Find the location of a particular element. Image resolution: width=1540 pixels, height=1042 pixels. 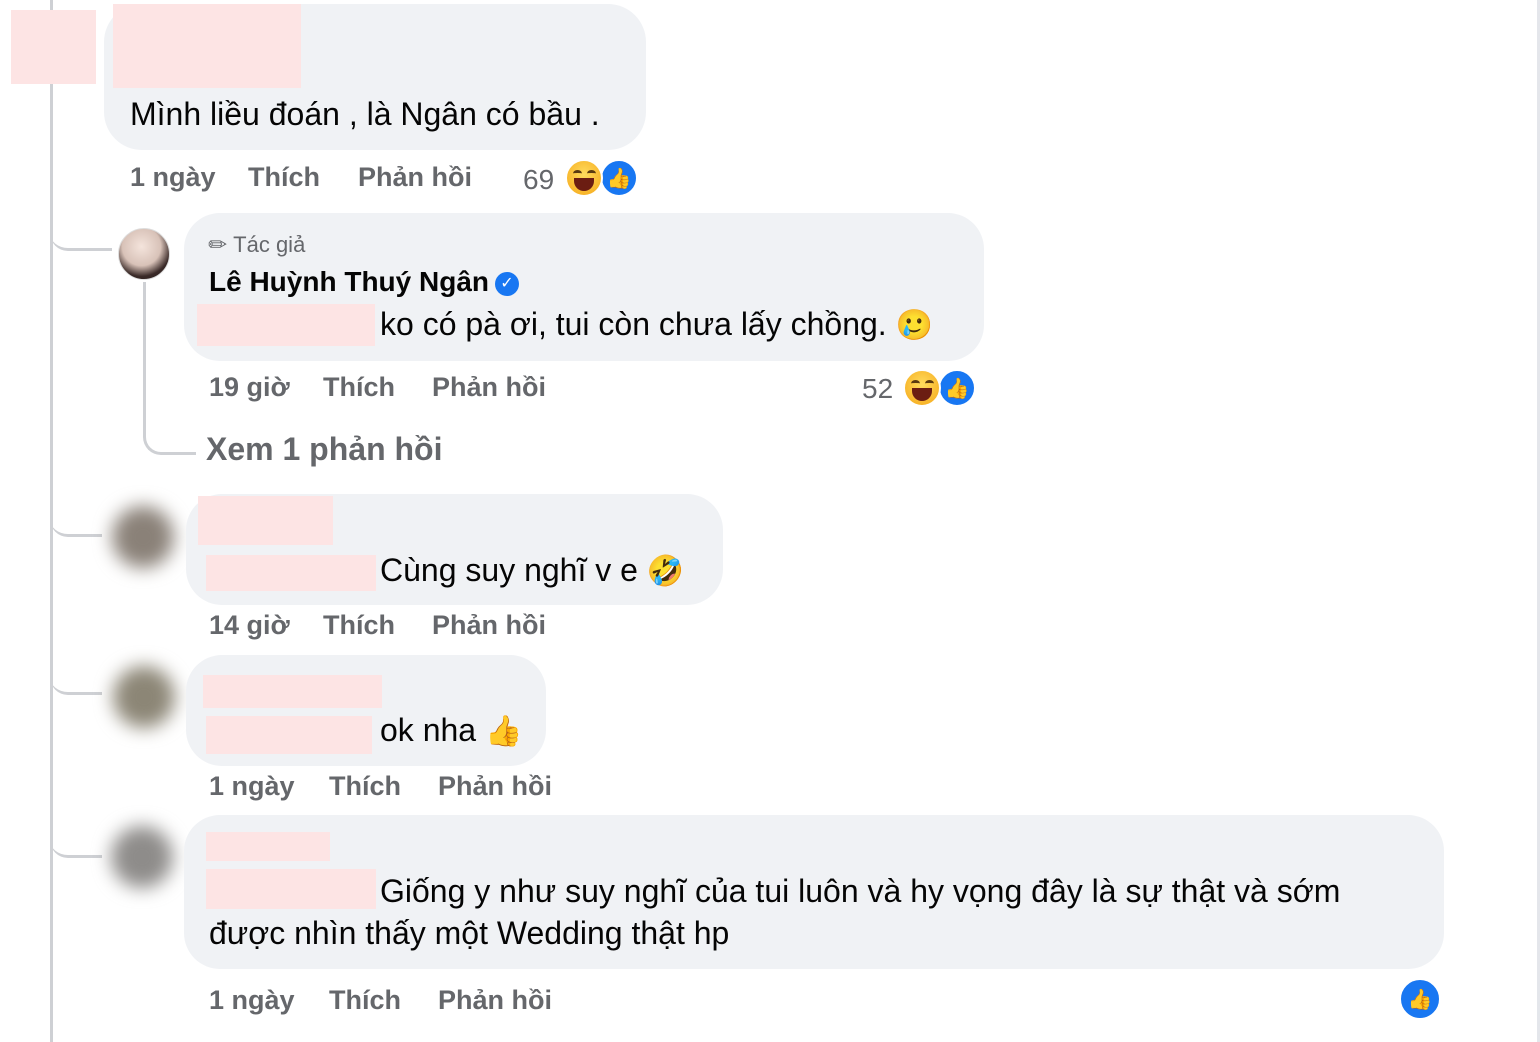

comment-time: 19 giờ is located at coordinates (249, 387).